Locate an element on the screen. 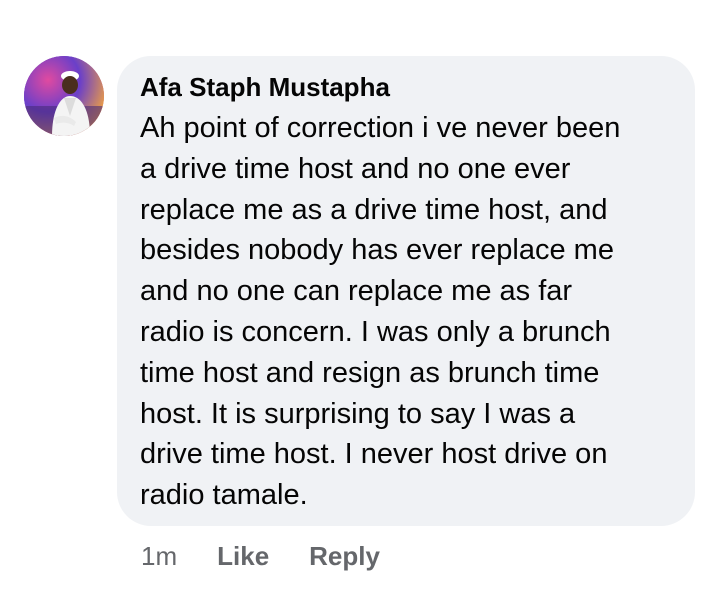 This screenshot has width=720, height=592. comment-timestamp: 1m is located at coordinates (159, 556).